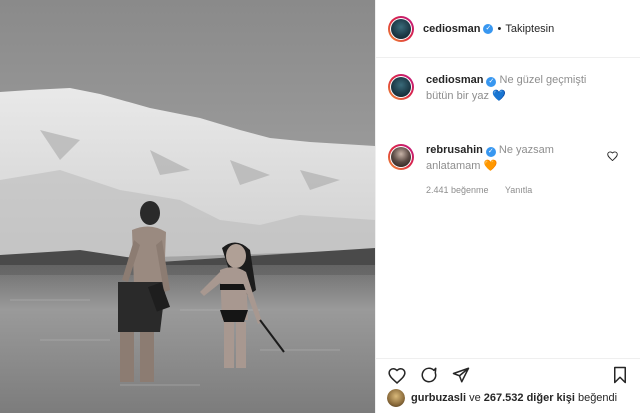 The width and height of the screenshot is (640, 413). I want to click on reply-button: Yanıtla, so click(518, 190).